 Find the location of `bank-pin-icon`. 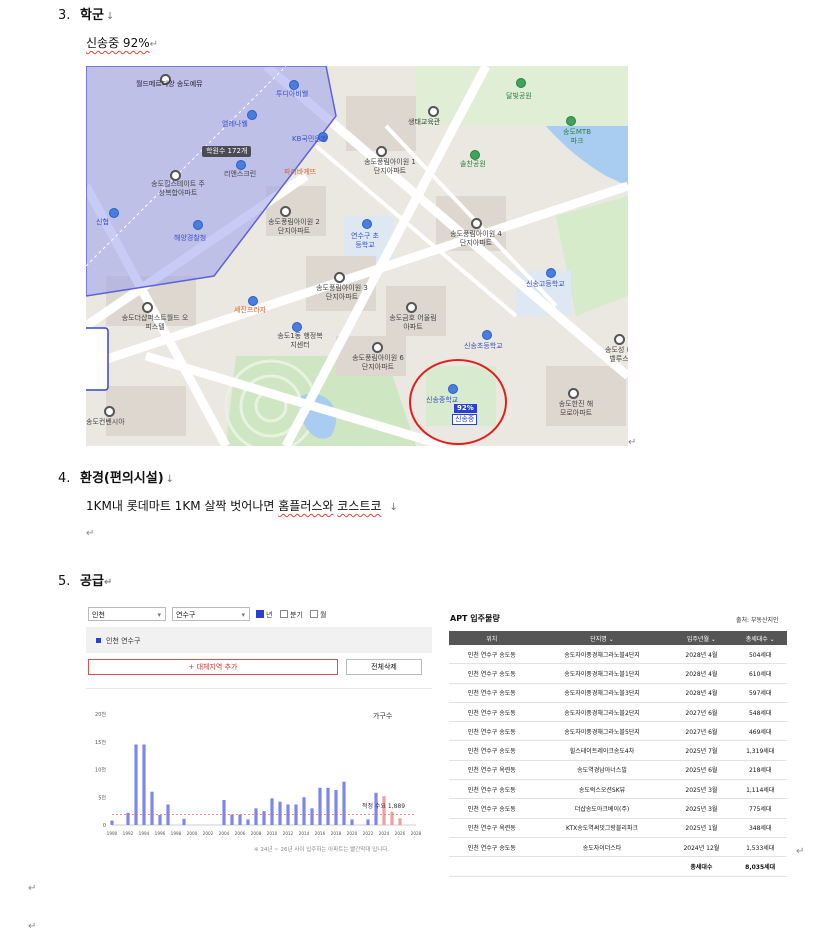

bank-pin-icon is located at coordinates (114, 213).